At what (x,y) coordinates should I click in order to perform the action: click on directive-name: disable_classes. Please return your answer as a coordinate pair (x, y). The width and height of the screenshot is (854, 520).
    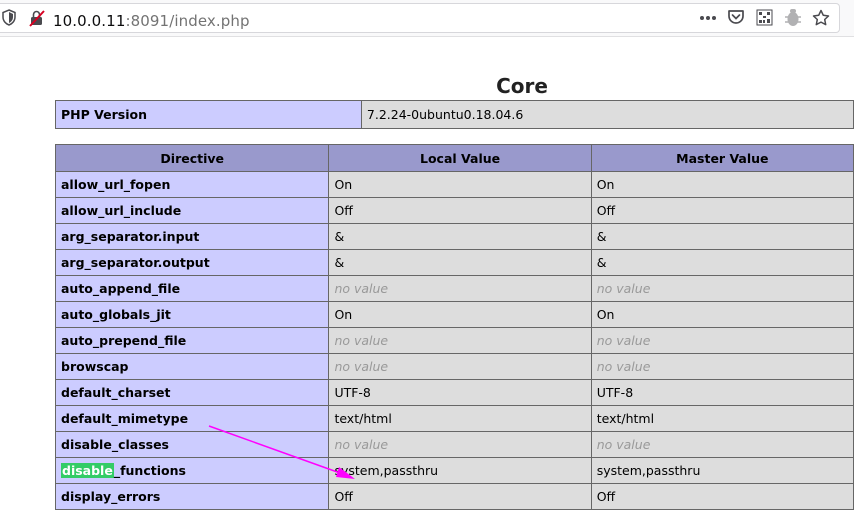
    Looking at the image, I should click on (192, 444).